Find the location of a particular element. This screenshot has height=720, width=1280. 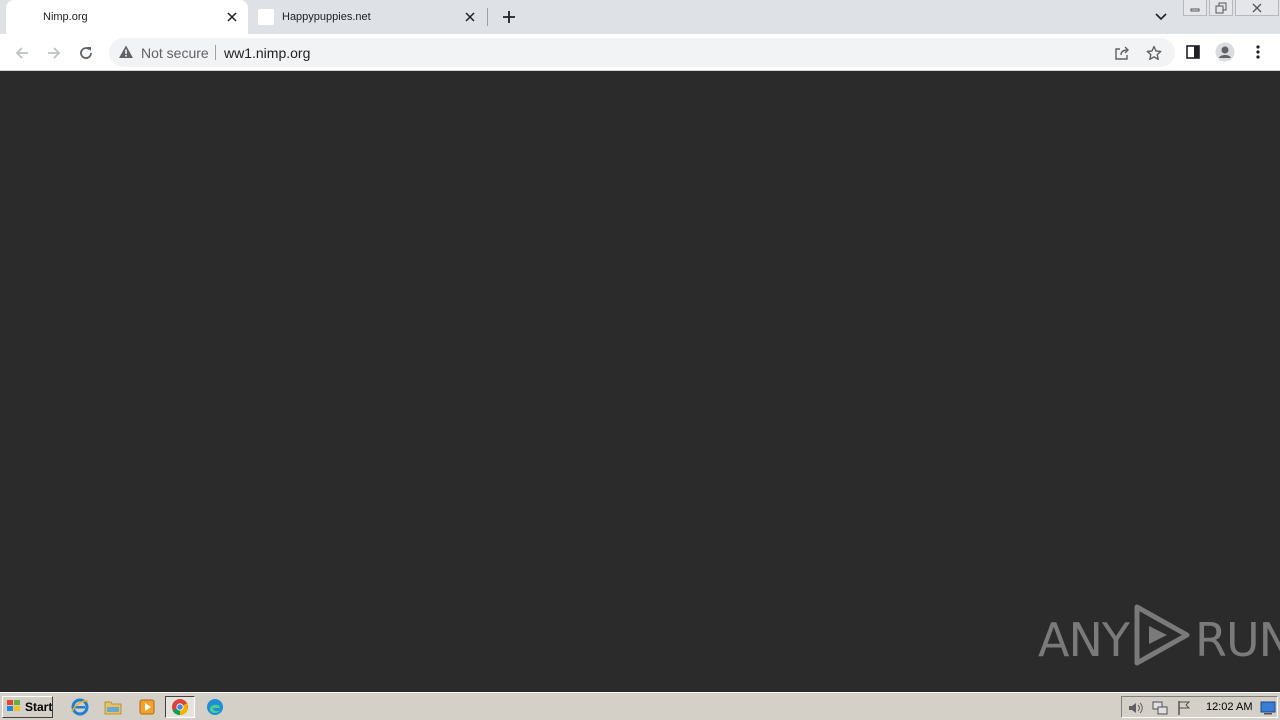

taskbar: Start 12:02 AM is located at coordinates (640, 706).